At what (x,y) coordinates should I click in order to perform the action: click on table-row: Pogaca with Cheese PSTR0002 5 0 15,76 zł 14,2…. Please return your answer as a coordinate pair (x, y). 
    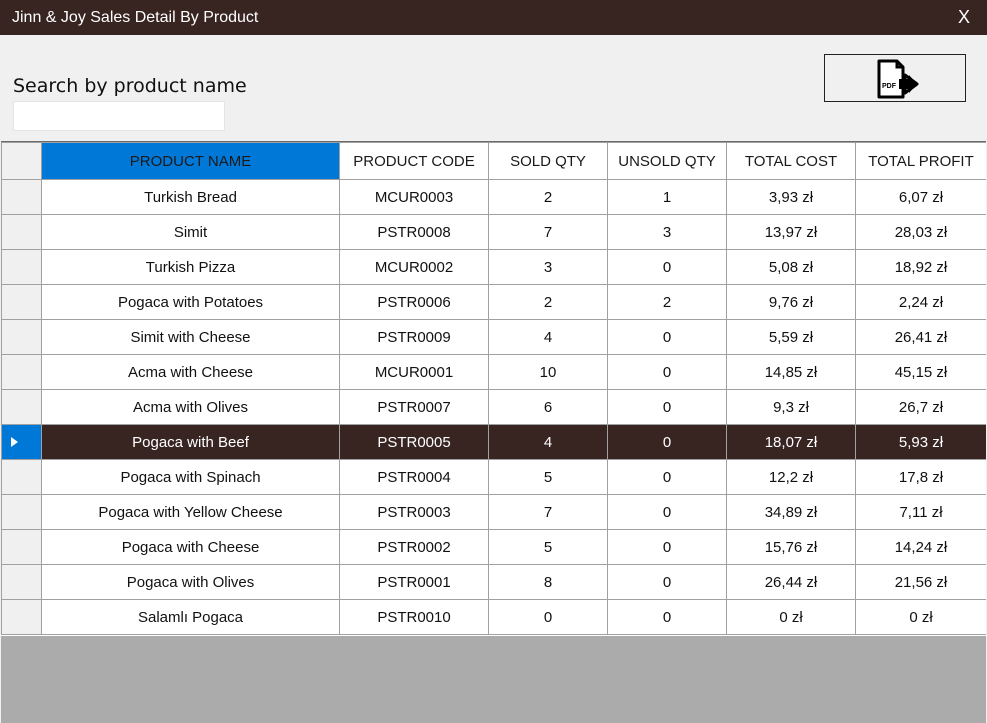
    Looking at the image, I should click on (493, 547).